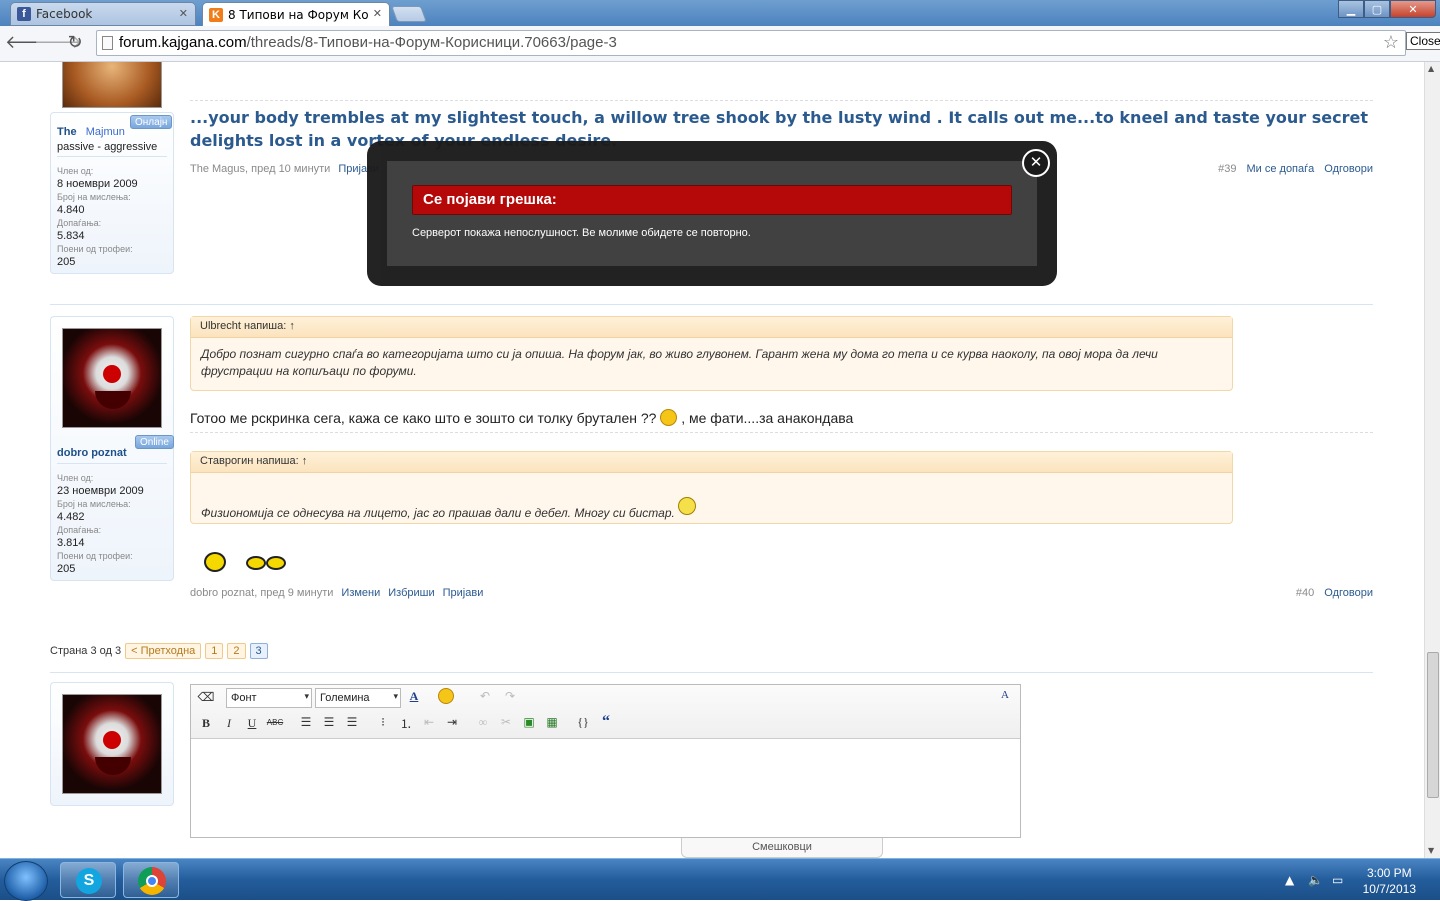 This screenshot has height=901, width=1440. I want to click on tray-arrow-icon: ▲, so click(1289, 880).